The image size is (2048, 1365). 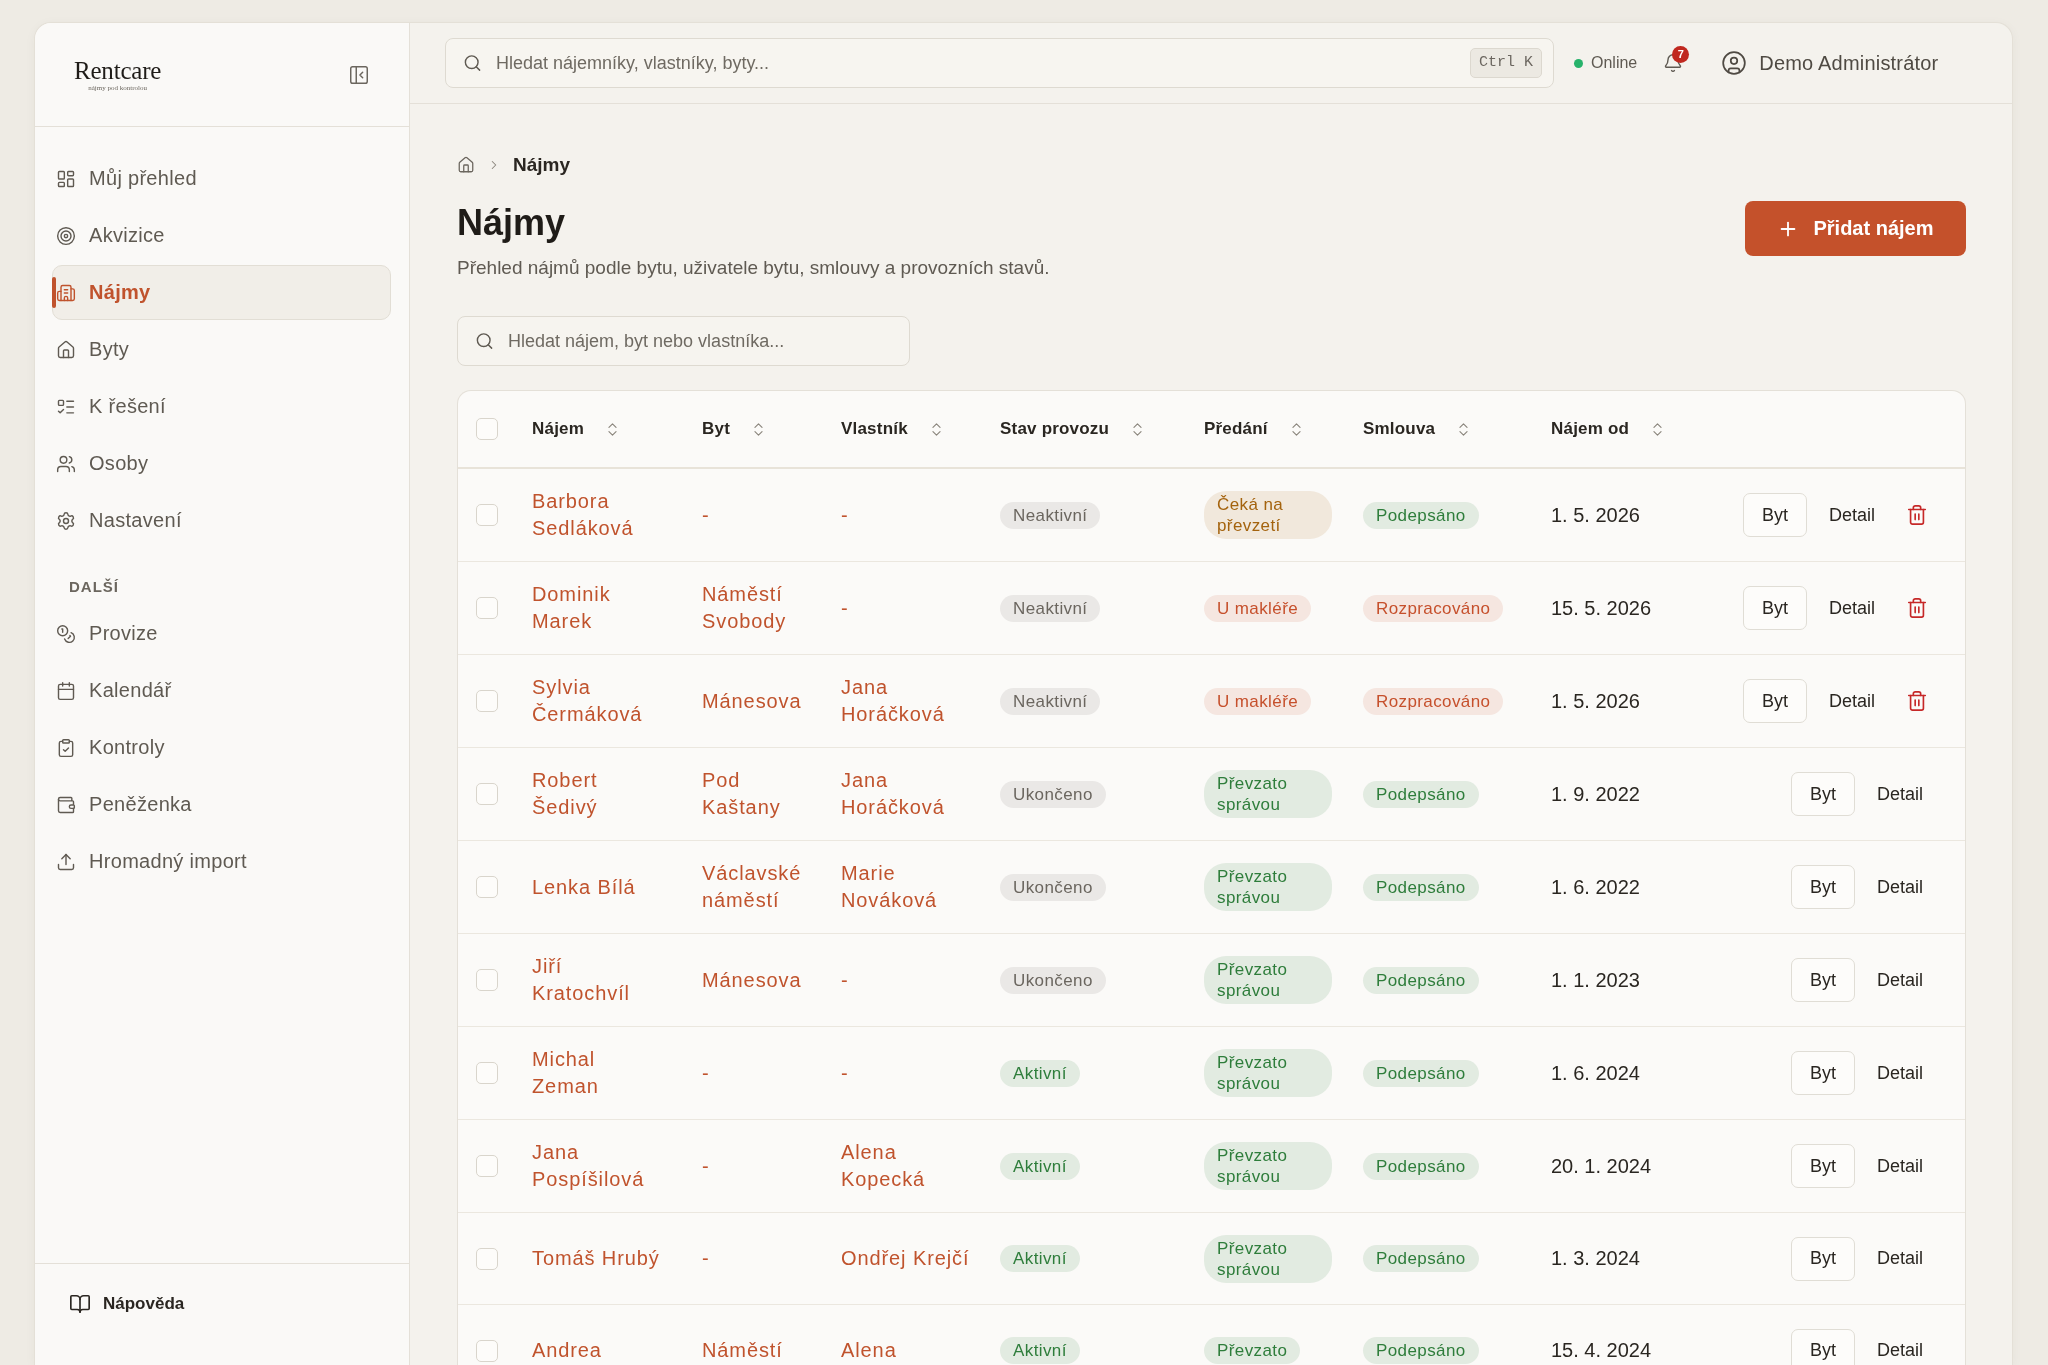 What do you see at coordinates (597, 701) in the screenshot?
I see `tenant-link: Sylvia Čermáková` at bounding box center [597, 701].